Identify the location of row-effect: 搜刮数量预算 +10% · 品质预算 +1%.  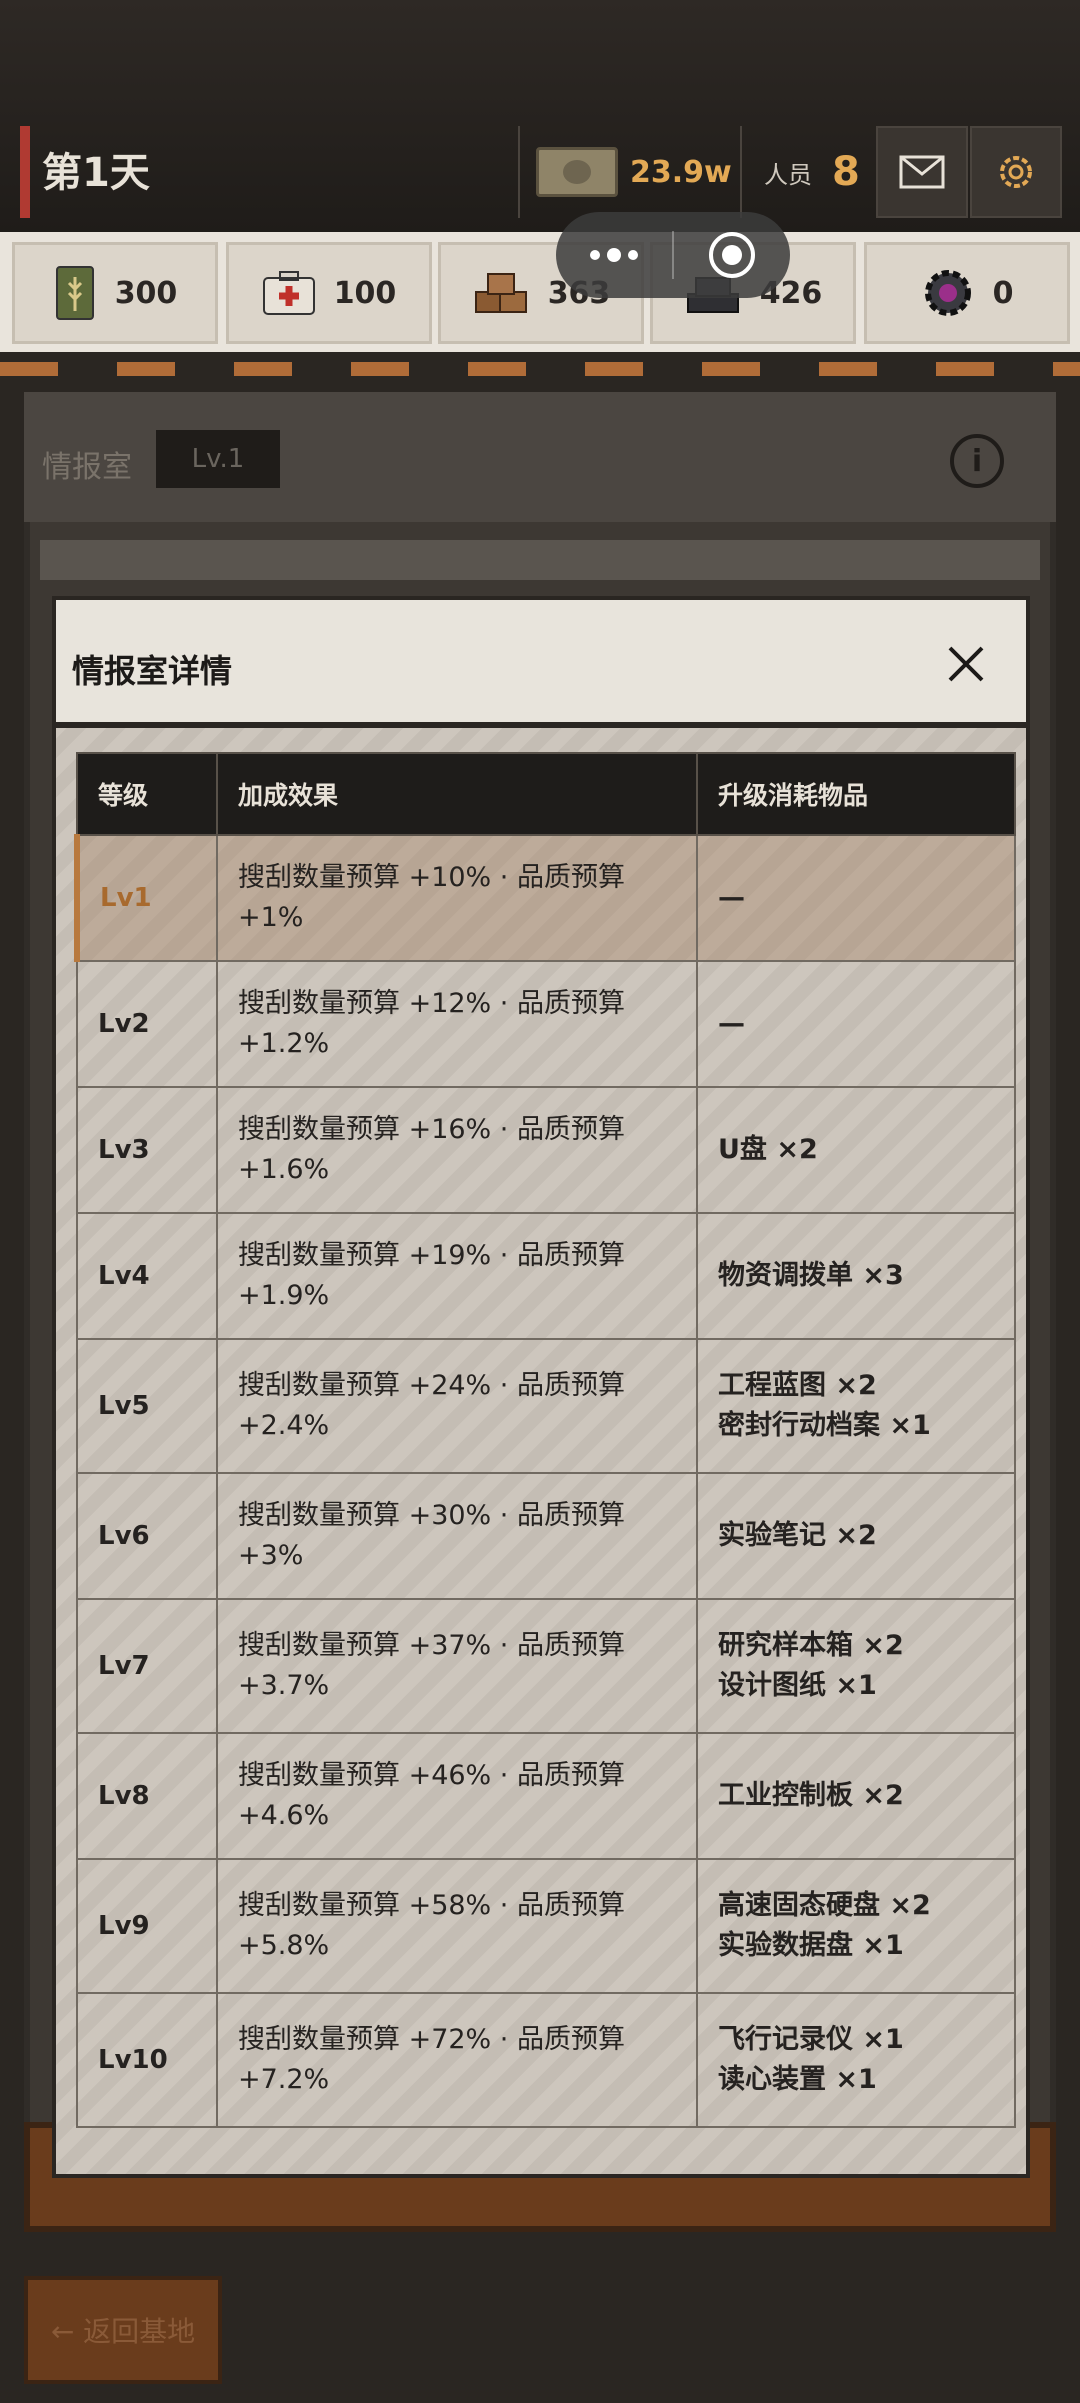
(457, 898).